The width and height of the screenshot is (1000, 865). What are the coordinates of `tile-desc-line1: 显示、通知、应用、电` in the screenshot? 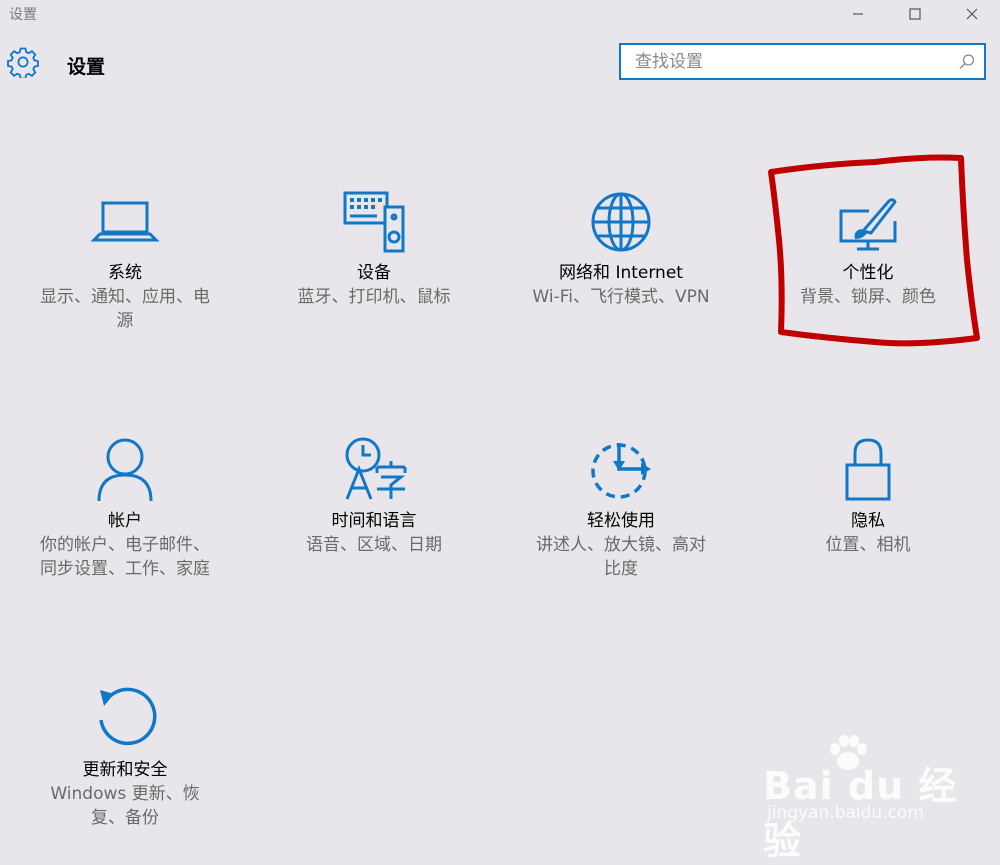 It's located at (125, 297).